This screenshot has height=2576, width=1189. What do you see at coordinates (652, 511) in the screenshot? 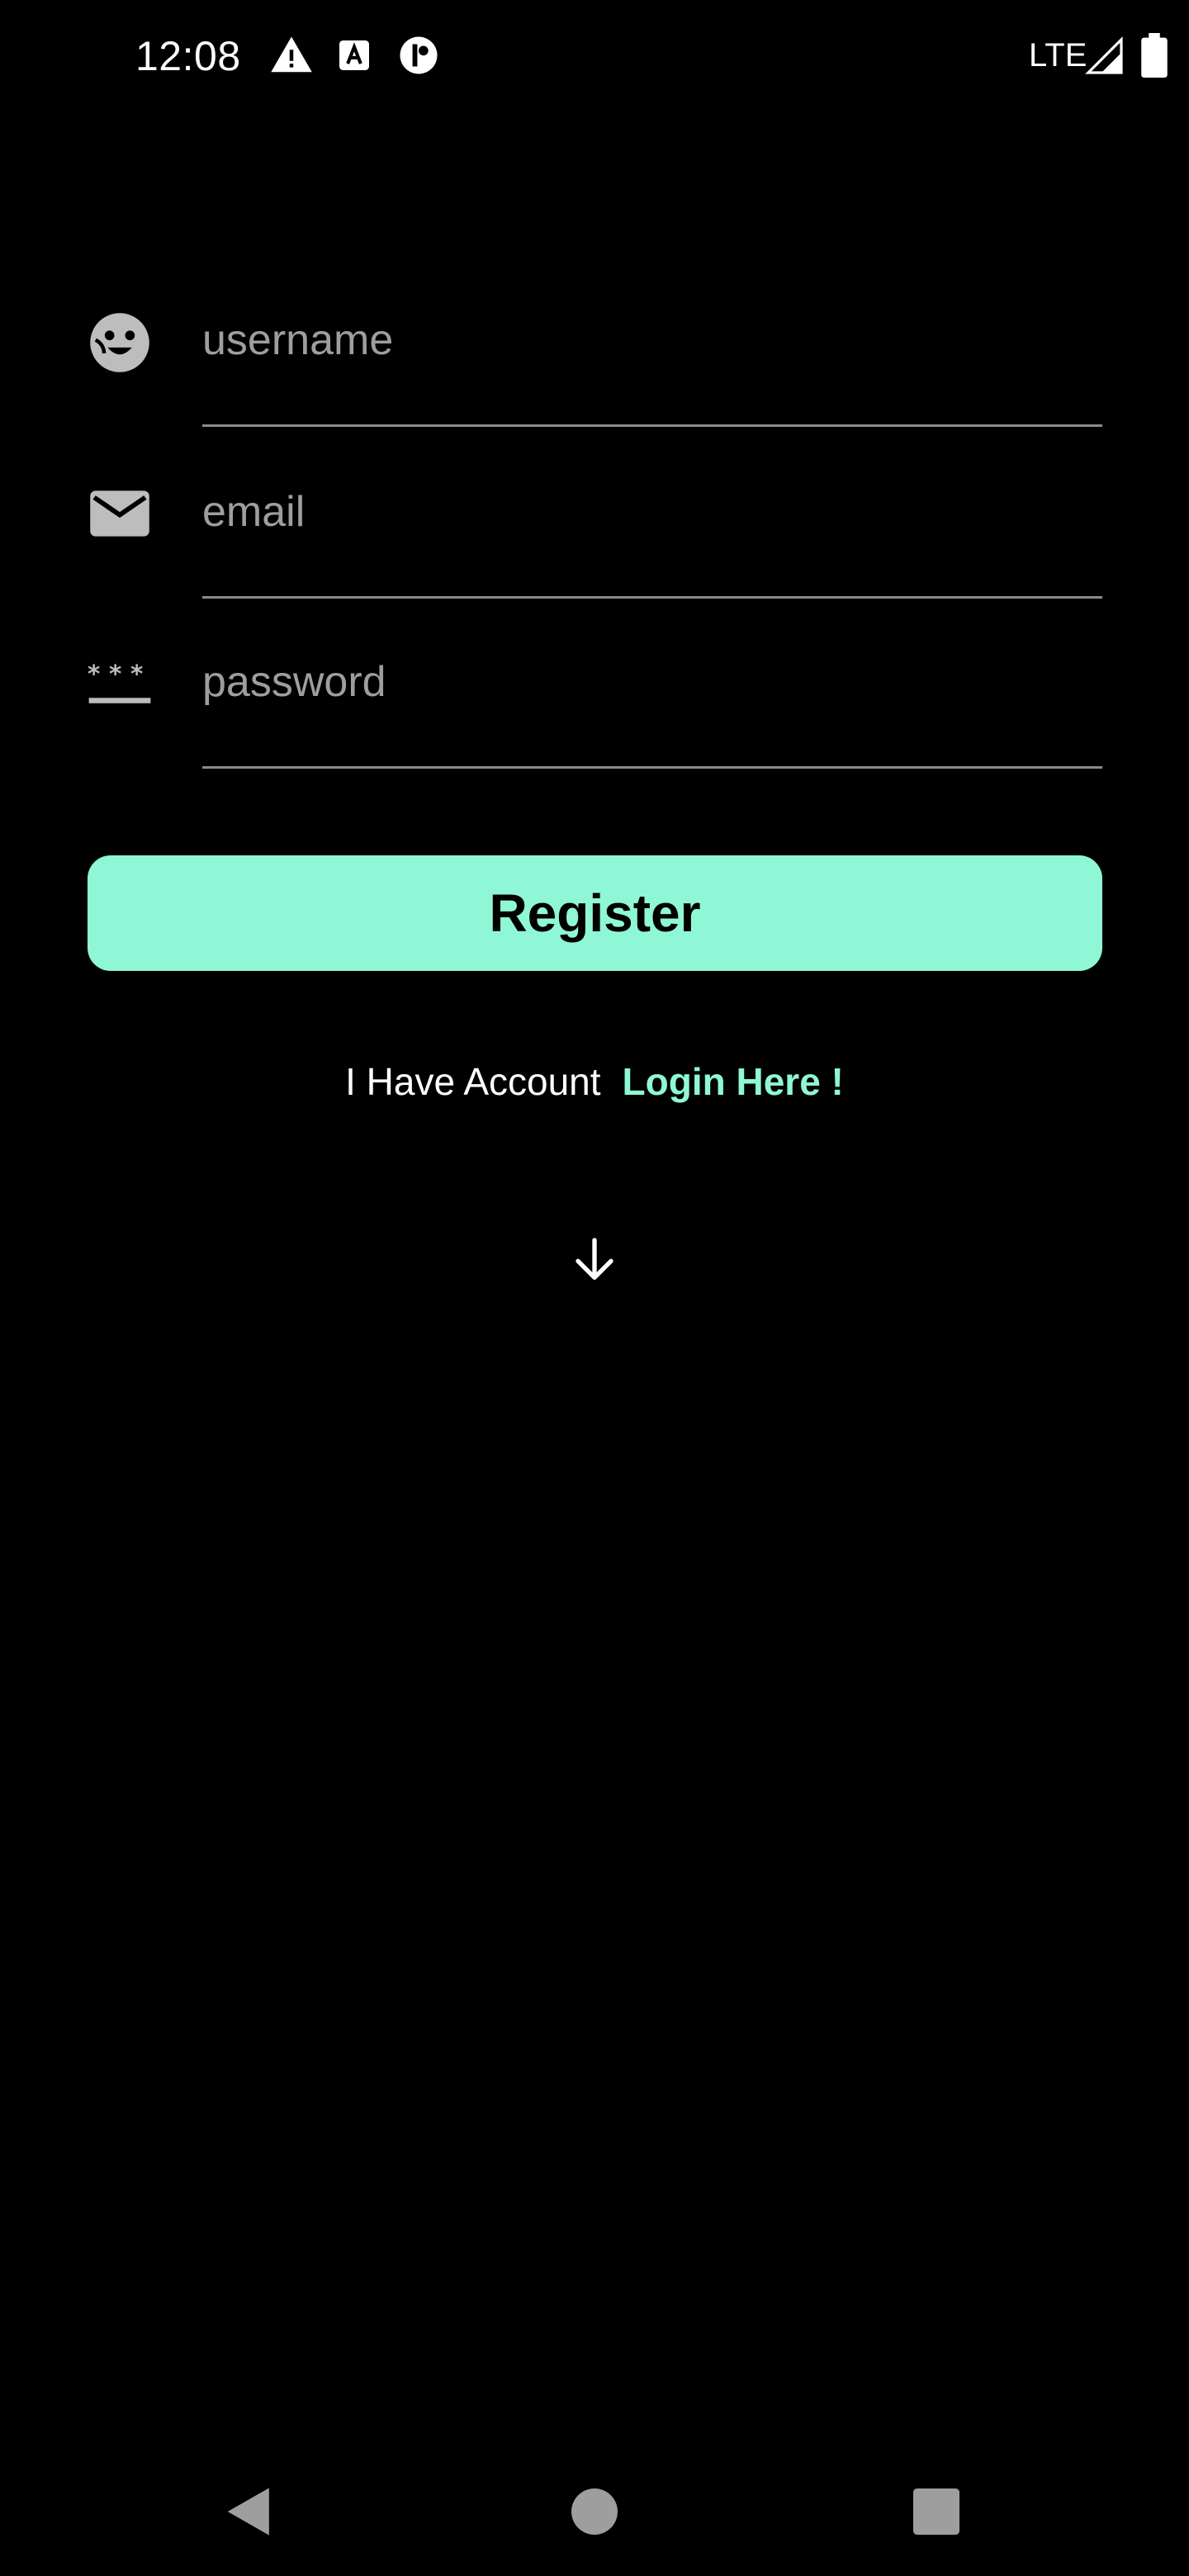
I see `email-field` at bounding box center [652, 511].